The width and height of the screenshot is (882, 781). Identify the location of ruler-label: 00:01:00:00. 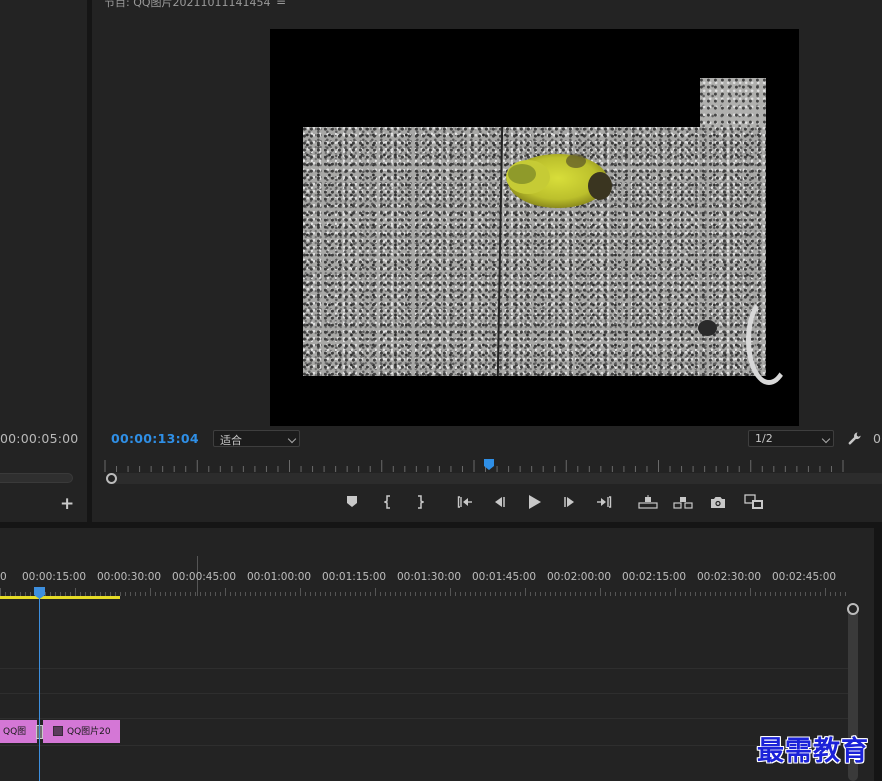
(279, 577).